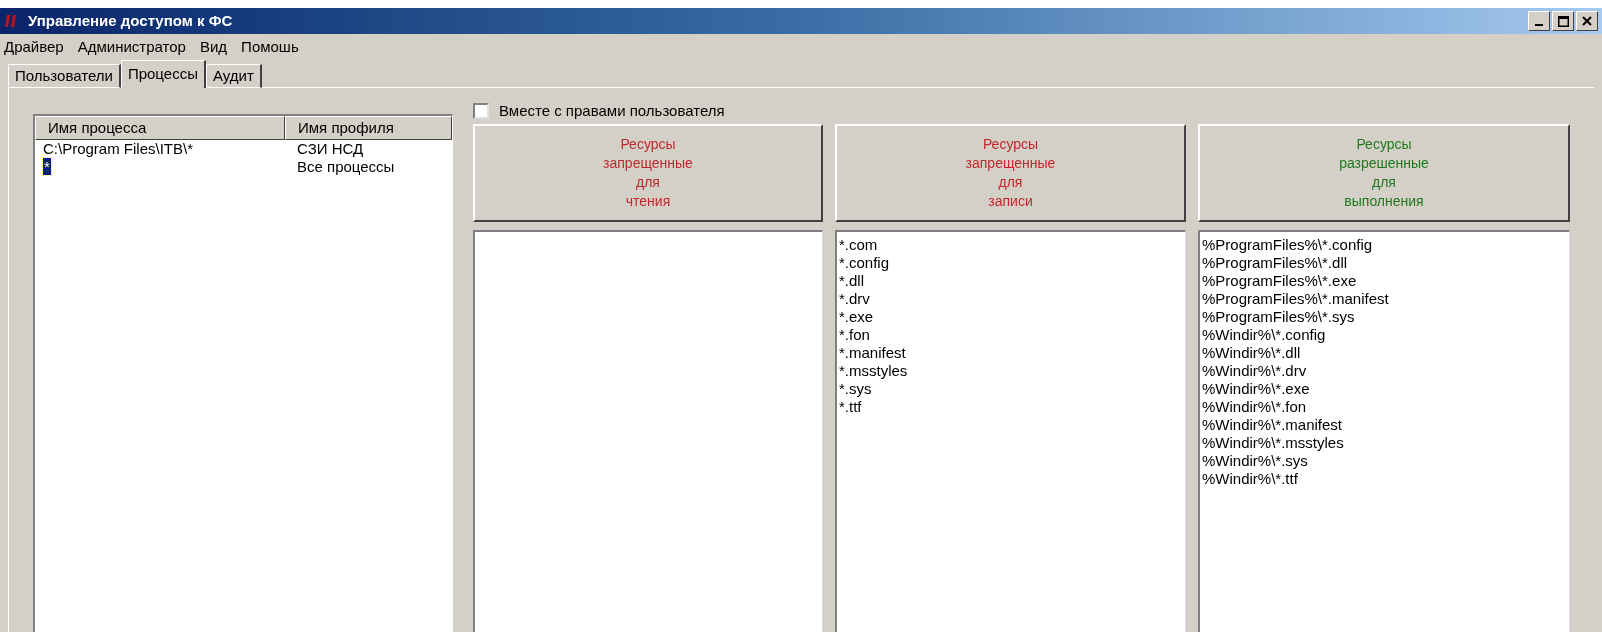 The height and width of the screenshot is (632, 1602). What do you see at coordinates (368, 128) in the screenshot?
I see `column-header: Имя профиля` at bounding box center [368, 128].